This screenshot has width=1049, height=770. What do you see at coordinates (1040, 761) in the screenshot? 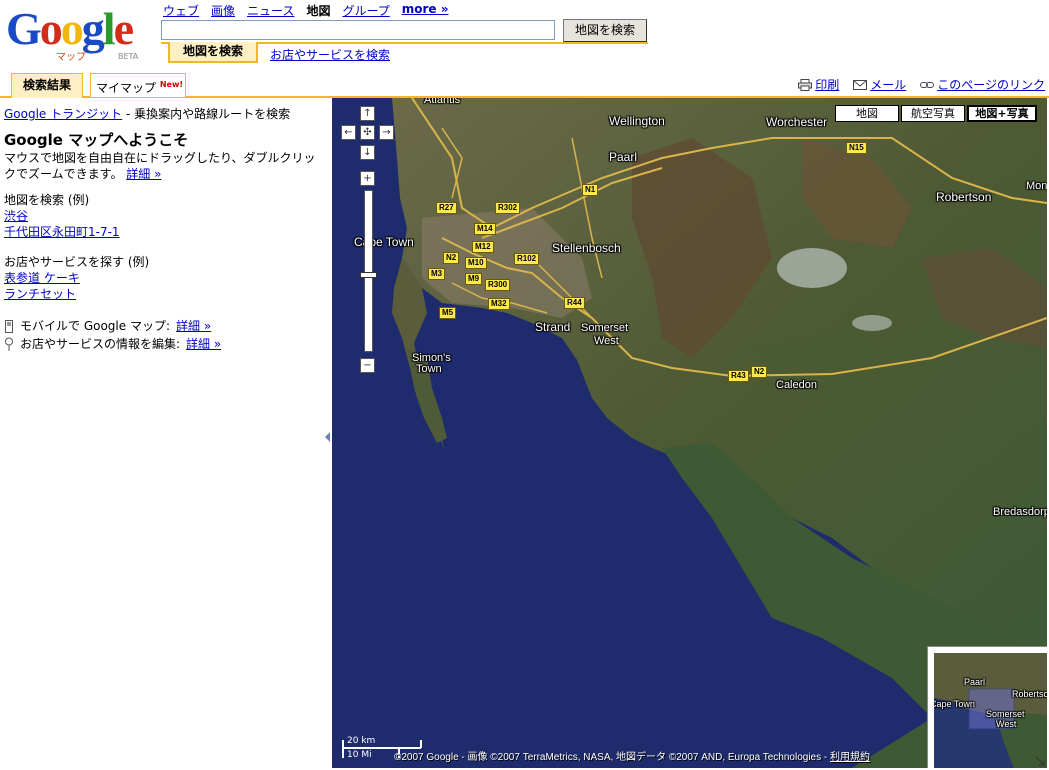
I see `collapse-overview-icon` at bounding box center [1040, 761].